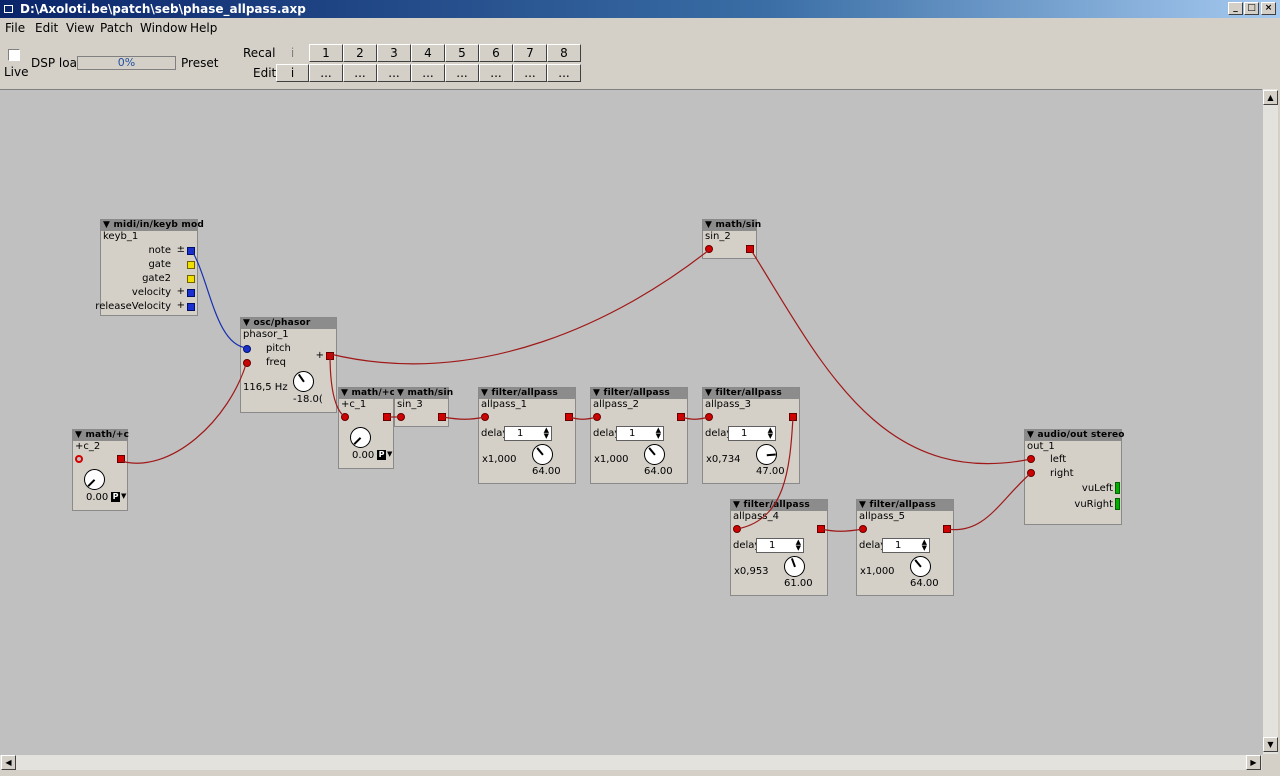  Describe the element at coordinates (530, 53) in the screenshot. I see `recall-preset-7: 7` at that location.